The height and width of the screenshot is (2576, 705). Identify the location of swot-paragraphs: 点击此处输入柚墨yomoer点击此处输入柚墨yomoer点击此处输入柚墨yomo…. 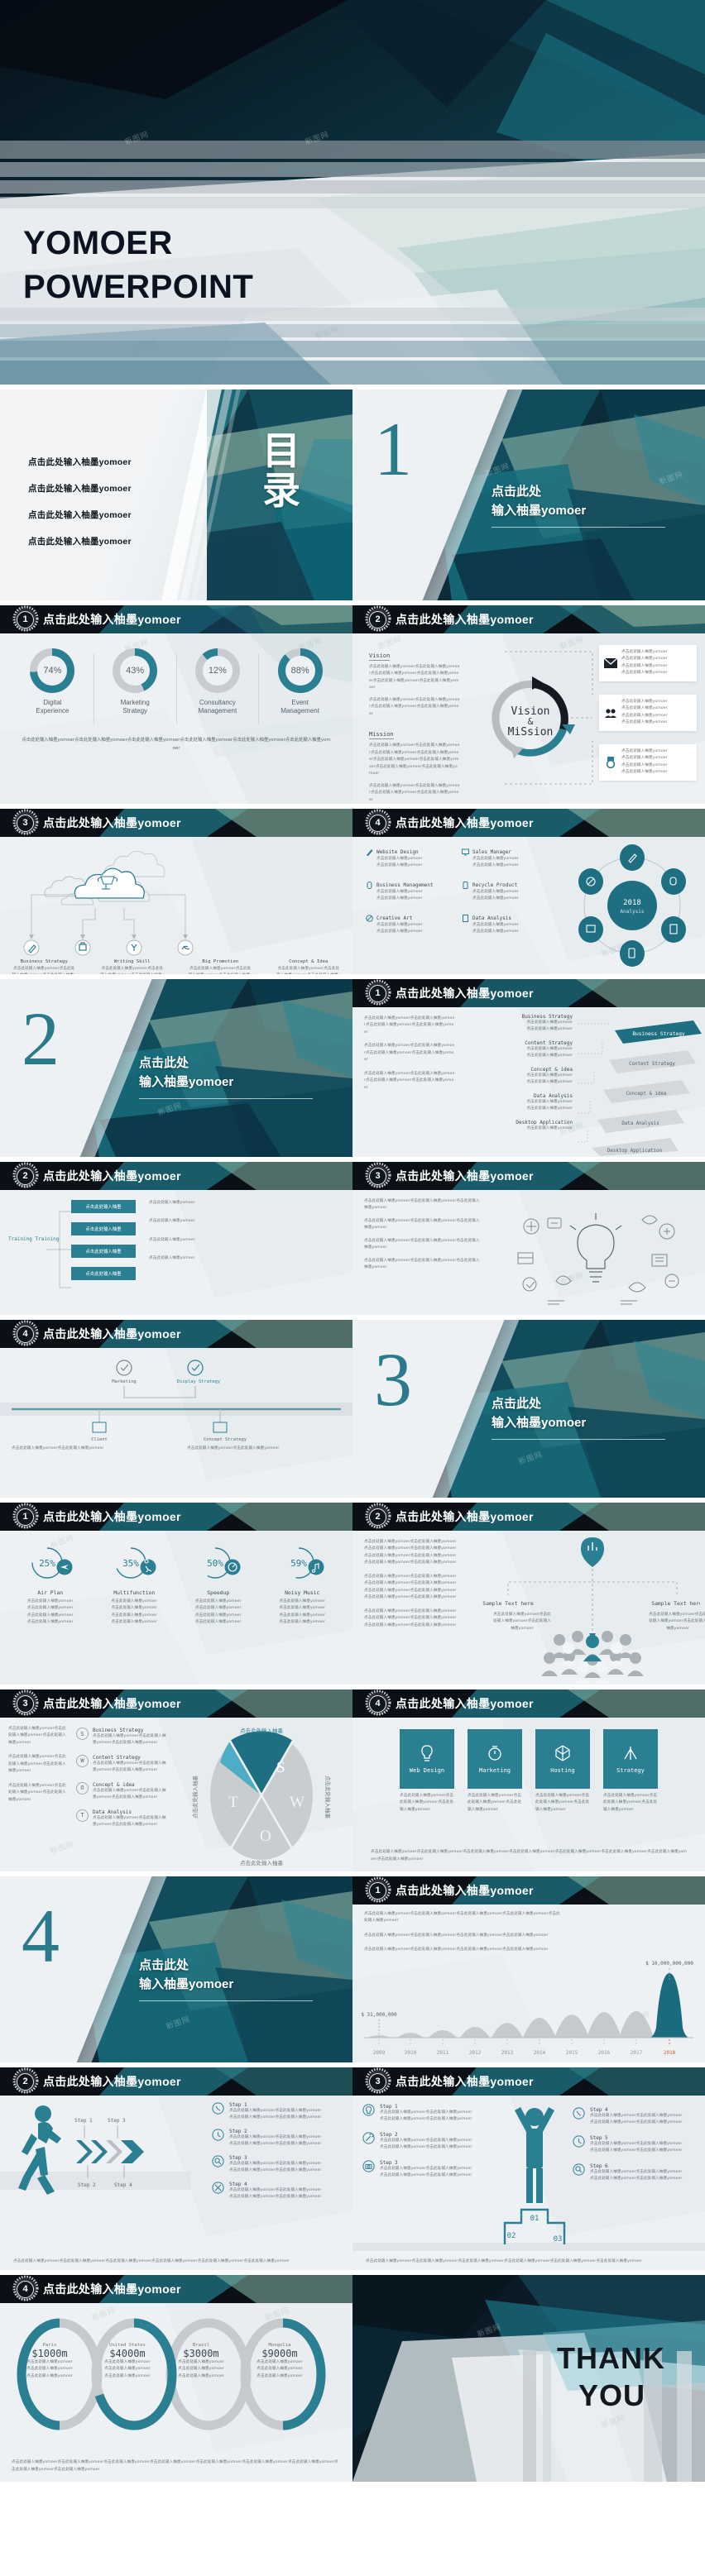
(38, 1765).